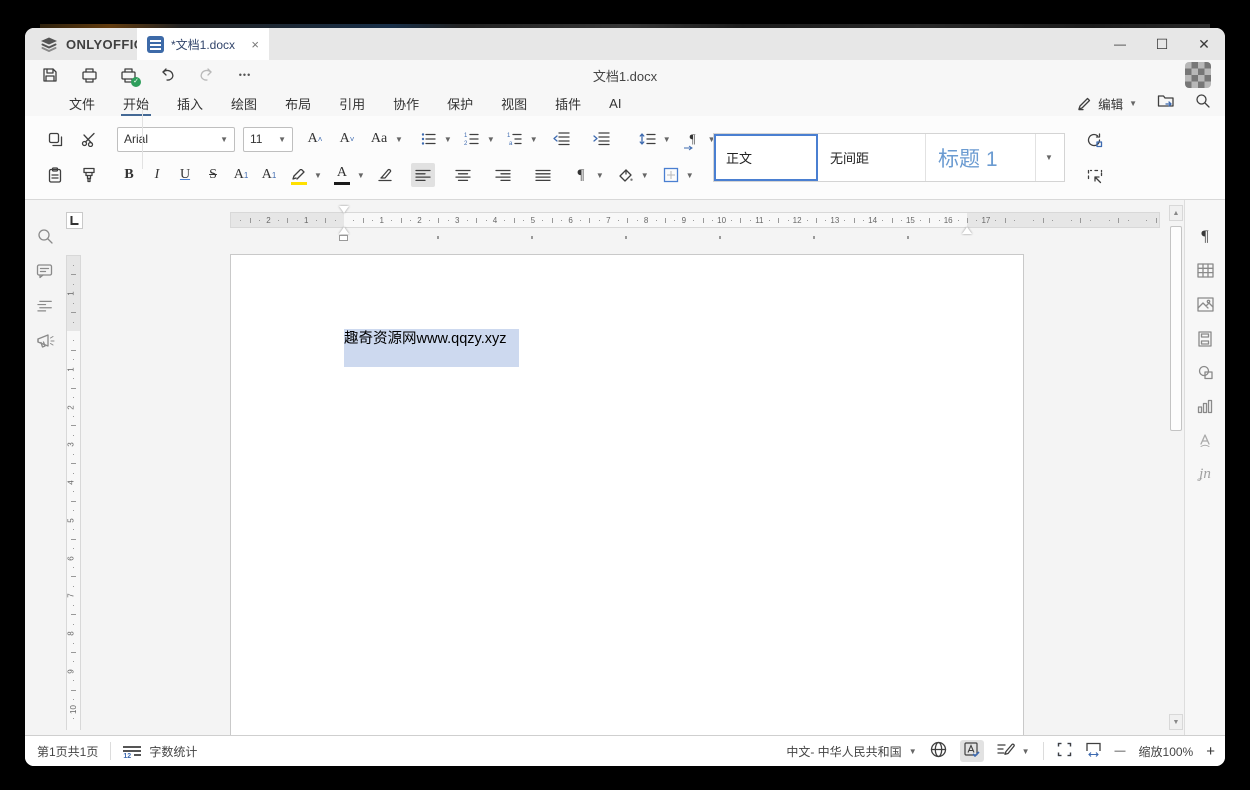 Image resolution: width=1250 pixels, height=790 pixels. Describe the element at coordinates (1176, 213) in the screenshot. I see `scroll-up-arrow: ▲` at that location.